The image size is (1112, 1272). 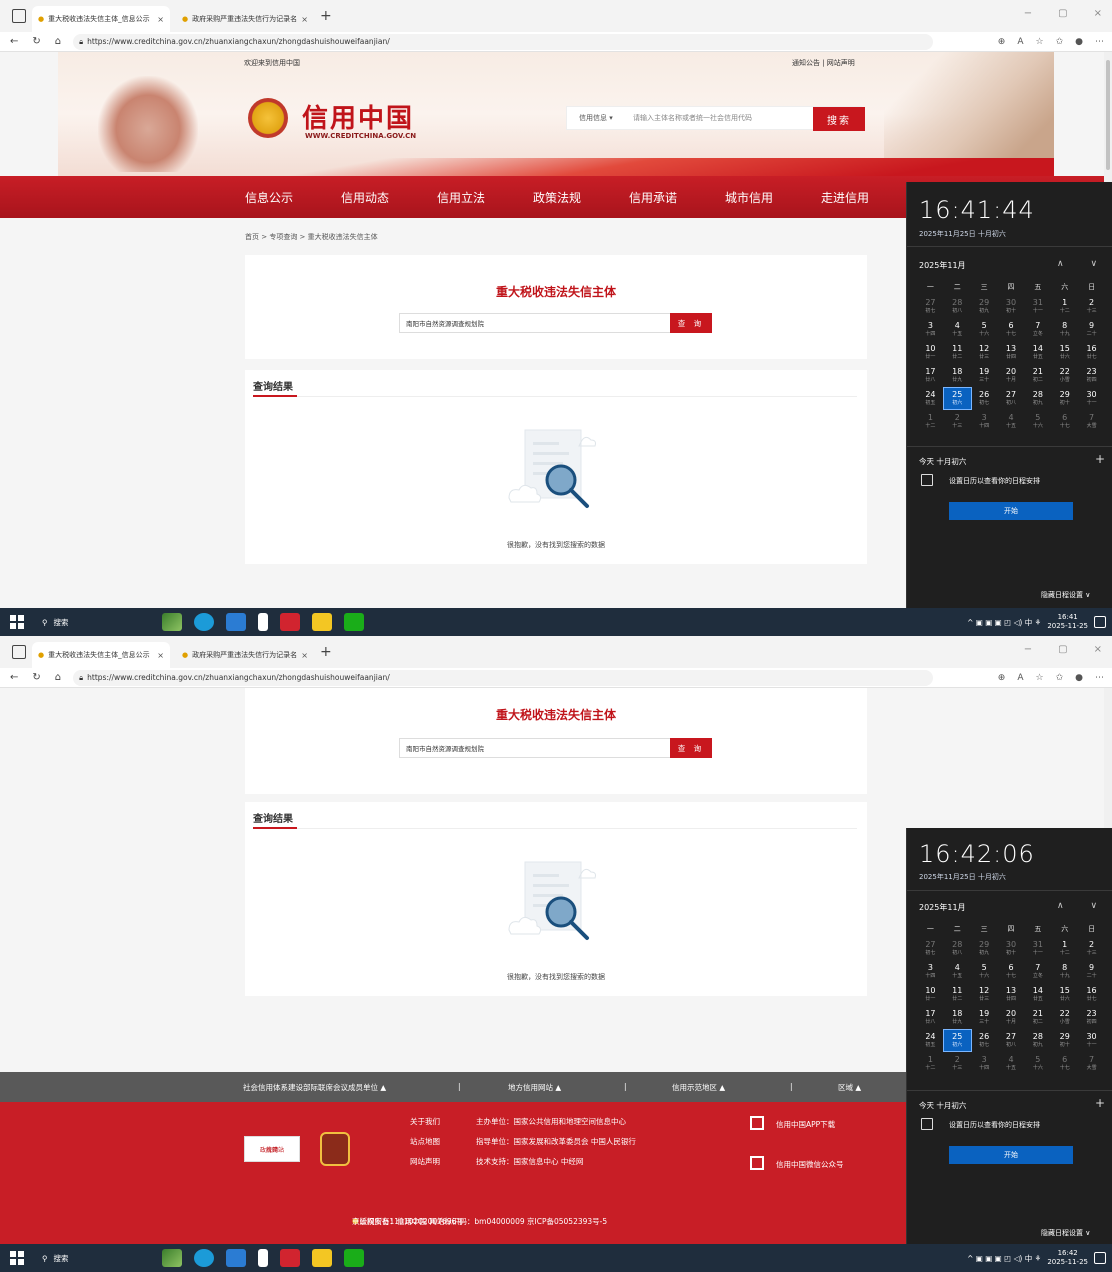 What do you see at coordinates (314, 1087) in the screenshot?
I see `footer-dropdown: 社会信用体系建设部际联席会议成员单位 ▲` at bounding box center [314, 1087].